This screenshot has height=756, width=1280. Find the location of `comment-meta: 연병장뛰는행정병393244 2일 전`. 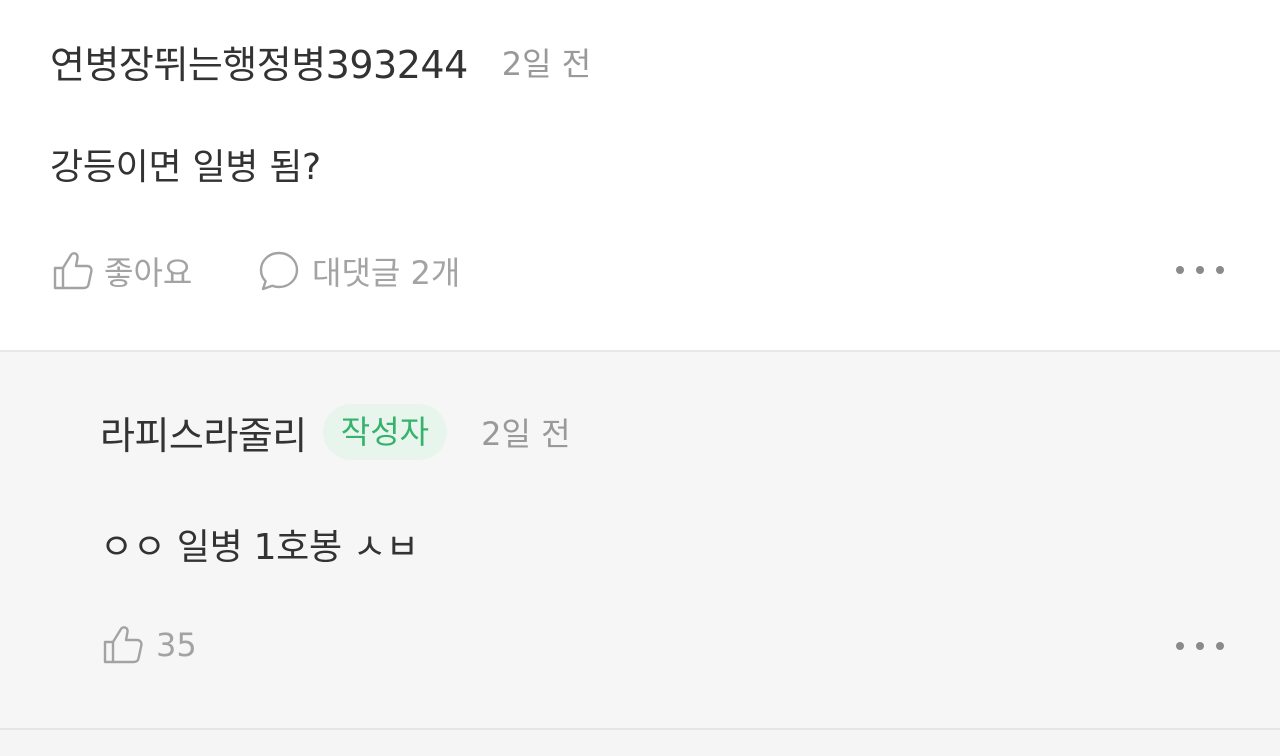

comment-meta: 연병장뛰는행정병393244 2일 전 is located at coordinates (320, 61).